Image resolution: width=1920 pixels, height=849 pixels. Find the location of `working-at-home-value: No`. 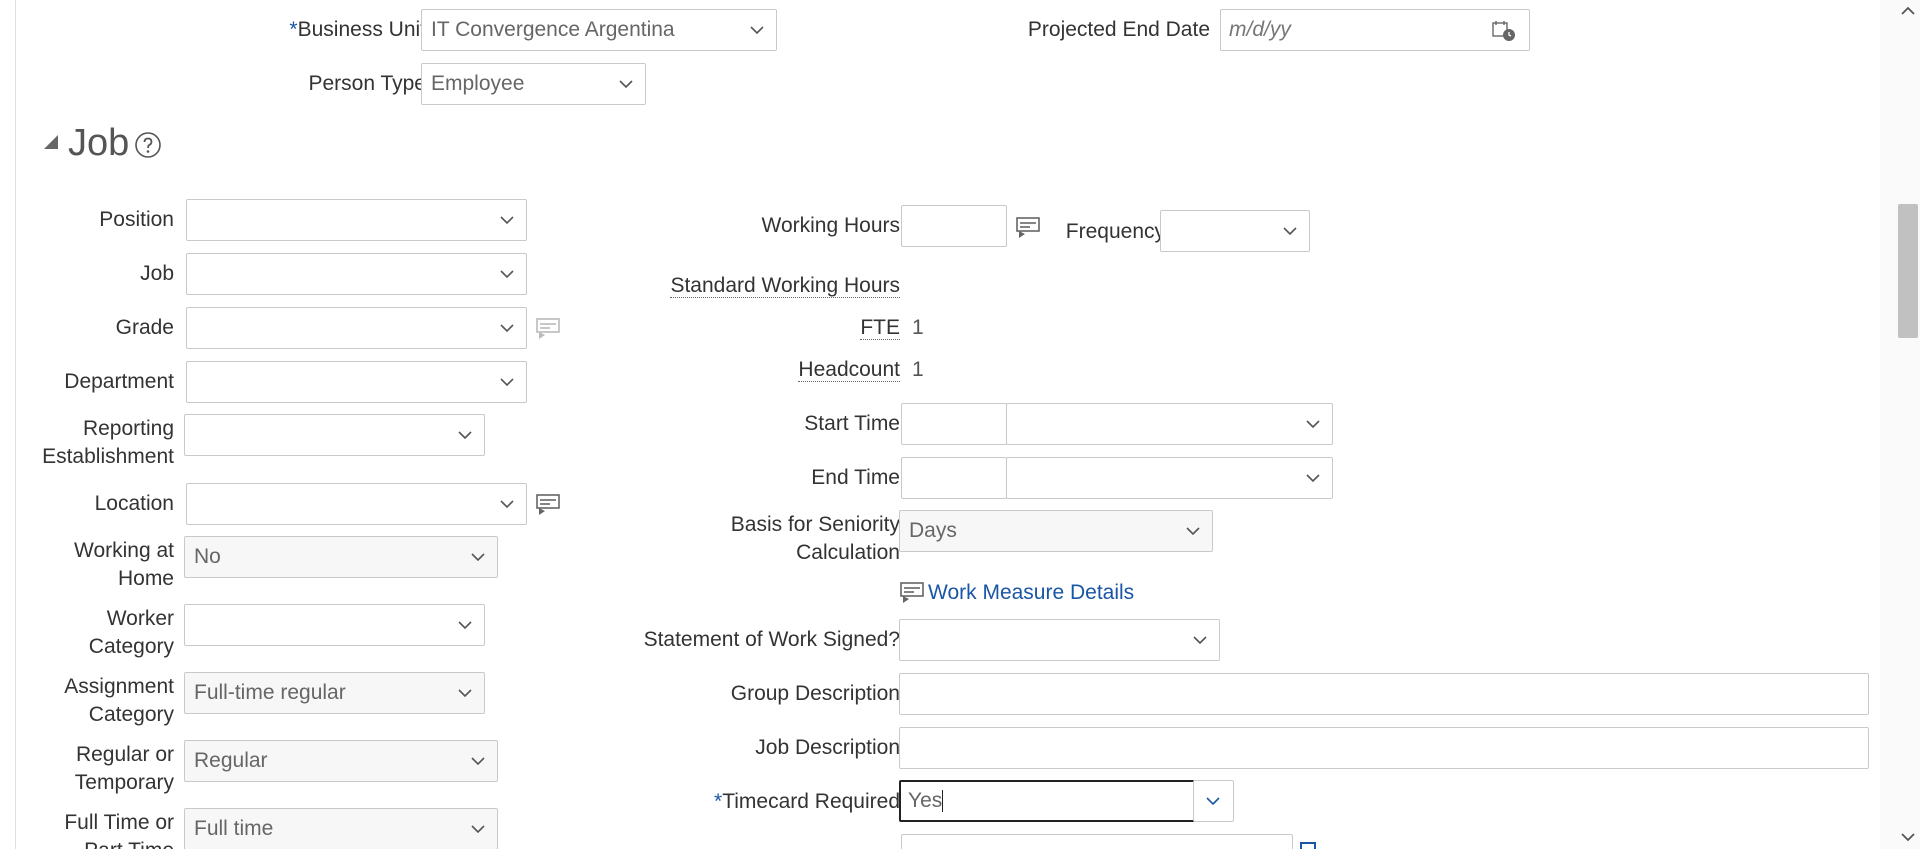

working-at-home-value: No is located at coordinates (207, 556).